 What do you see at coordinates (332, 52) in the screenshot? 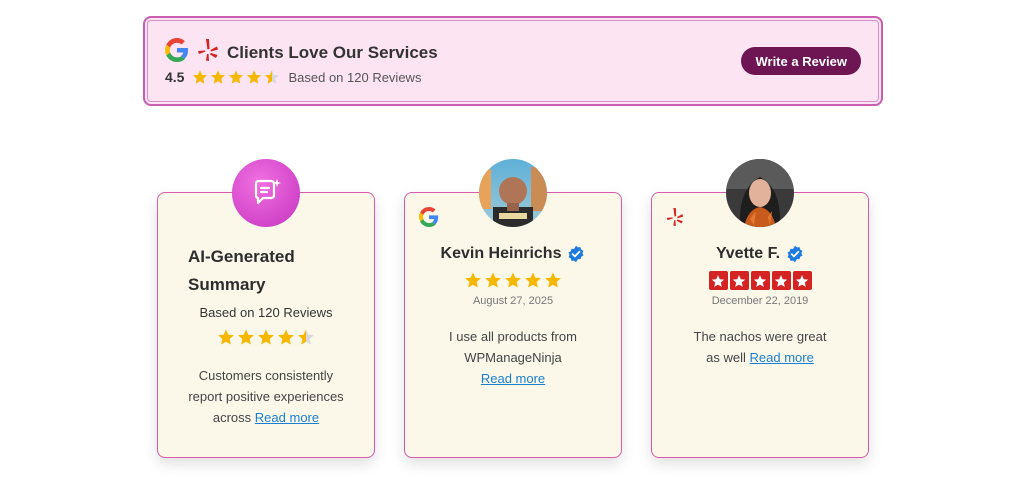
I see `banner-title: Clients Love Our Services` at bounding box center [332, 52].